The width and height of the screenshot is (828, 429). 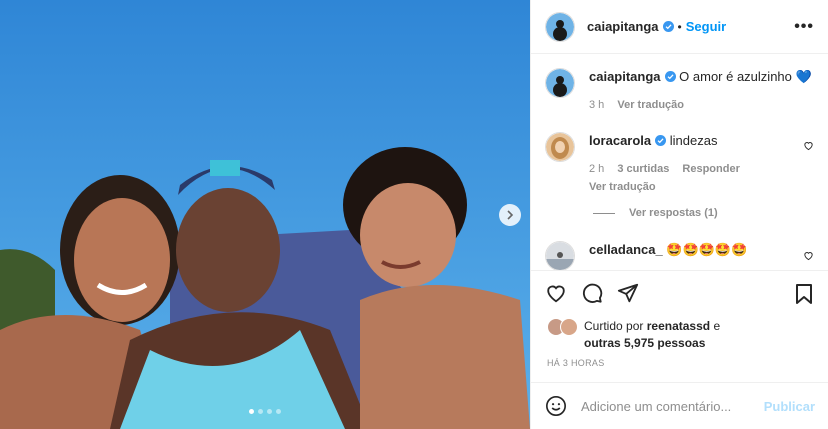 I want to click on replies-line, so click(x=604, y=213).